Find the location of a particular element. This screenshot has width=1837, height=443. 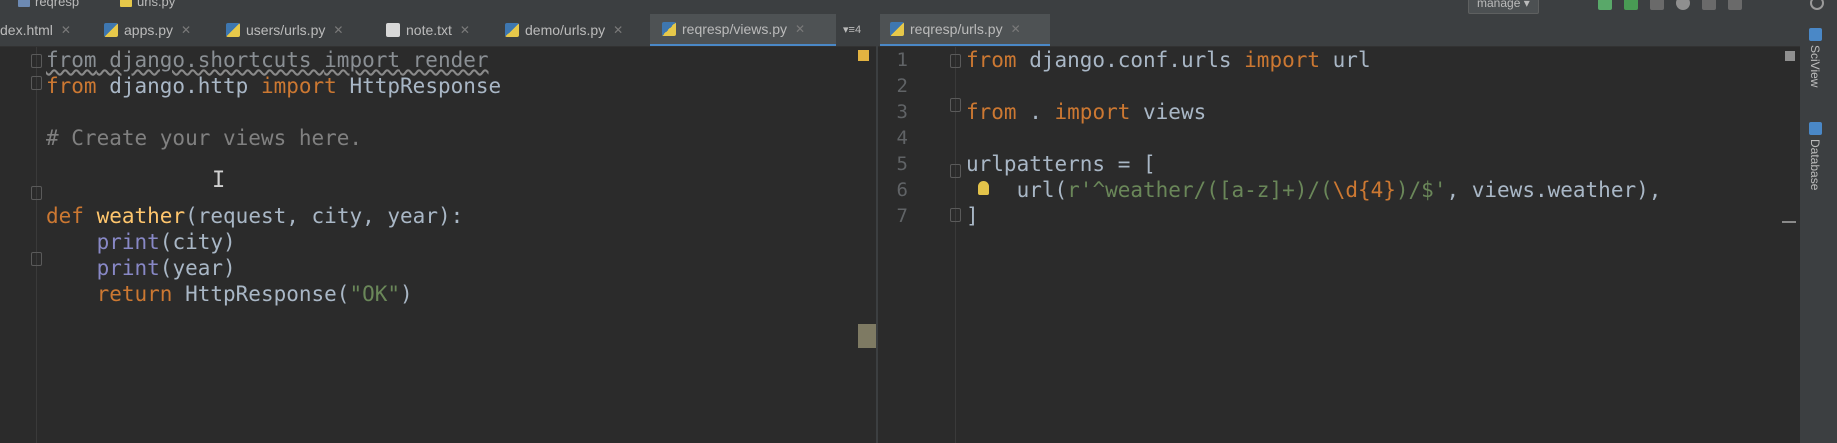

tab-note-txt: note.txt ✕ is located at coordinates (441, 30).